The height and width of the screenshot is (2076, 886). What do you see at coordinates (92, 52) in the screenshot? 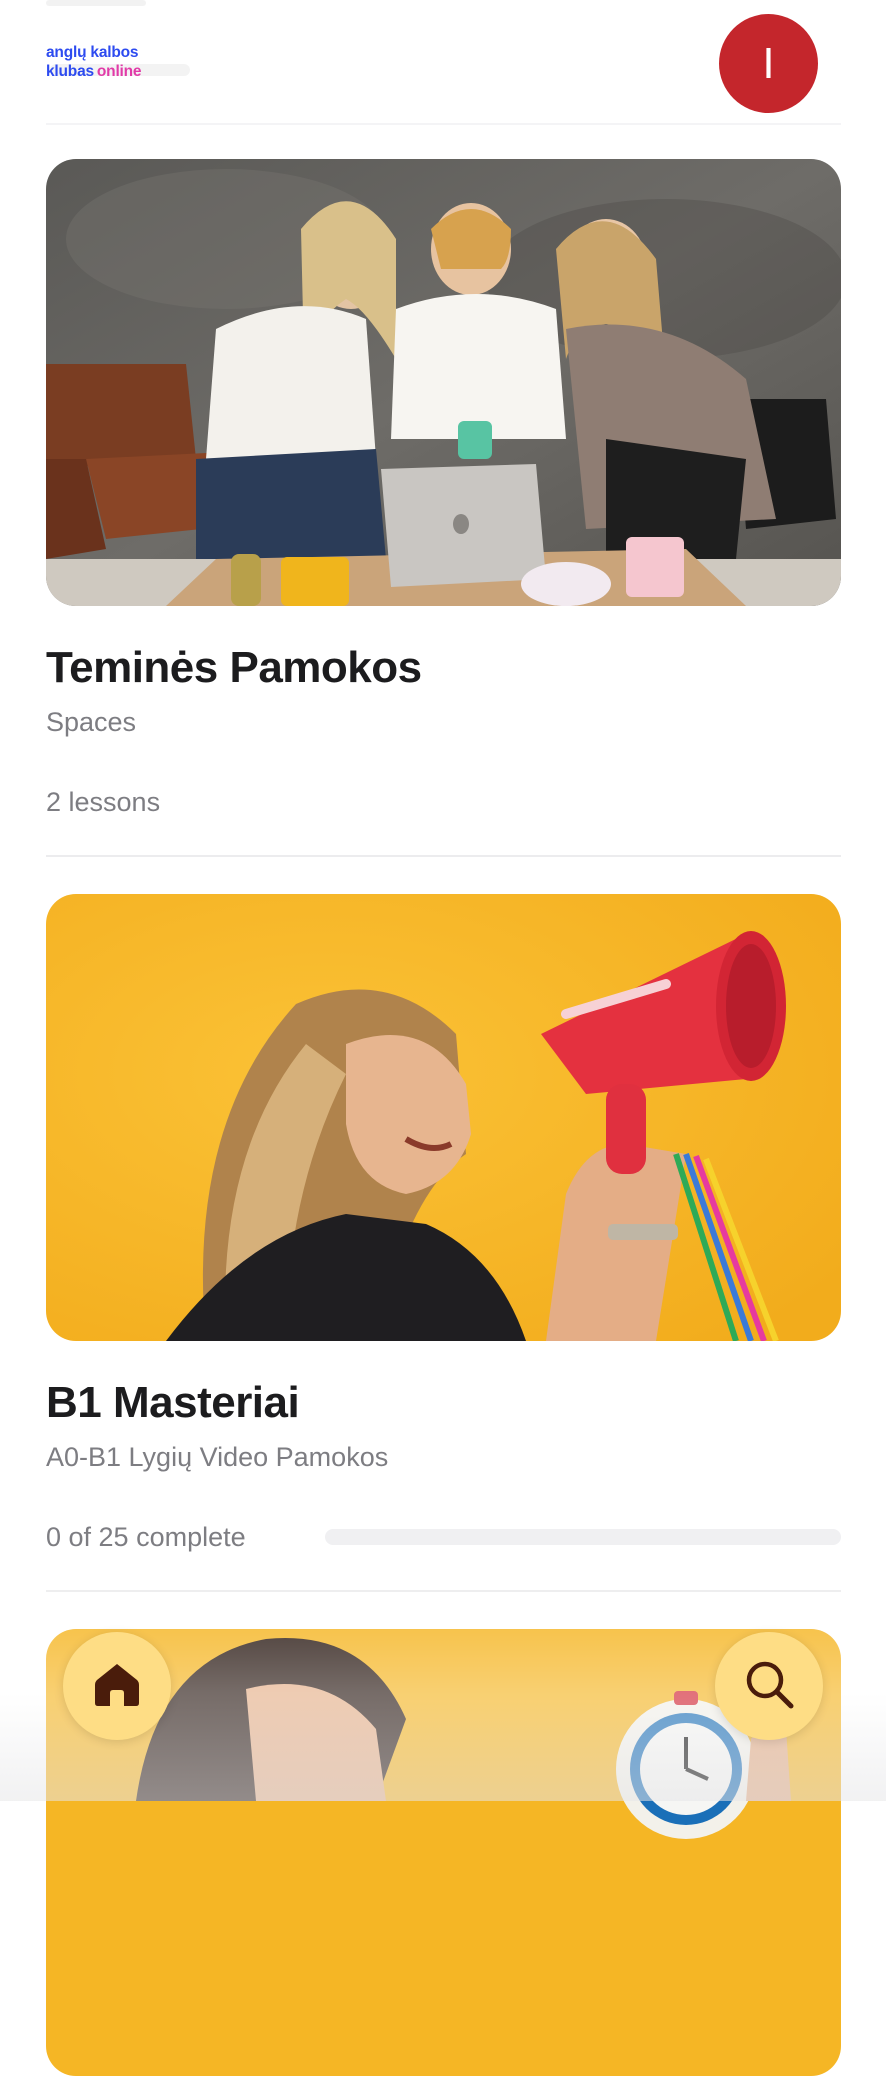
I see `logo-line1: anglų kalbos` at bounding box center [92, 52].